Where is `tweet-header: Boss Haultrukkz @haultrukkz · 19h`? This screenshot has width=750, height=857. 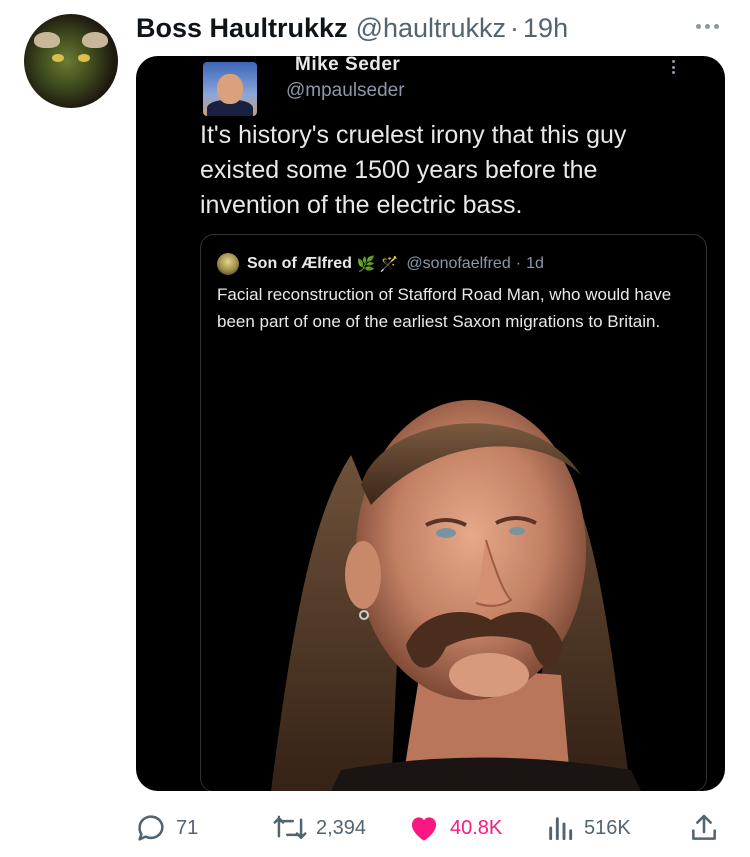 tweet-header: Boss Haultrukkz @haultrukkz · 19h is located at coordinates (352, 28).